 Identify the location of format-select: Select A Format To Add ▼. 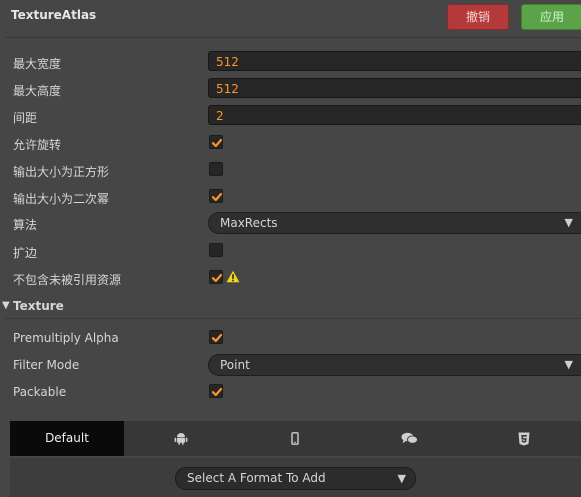
(295, 478).